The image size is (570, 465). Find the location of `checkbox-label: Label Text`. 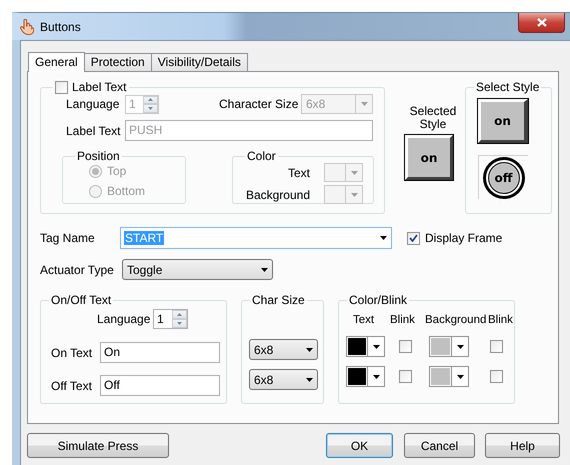

checkbox-label: Label Text is located at coordinates (99, 87).